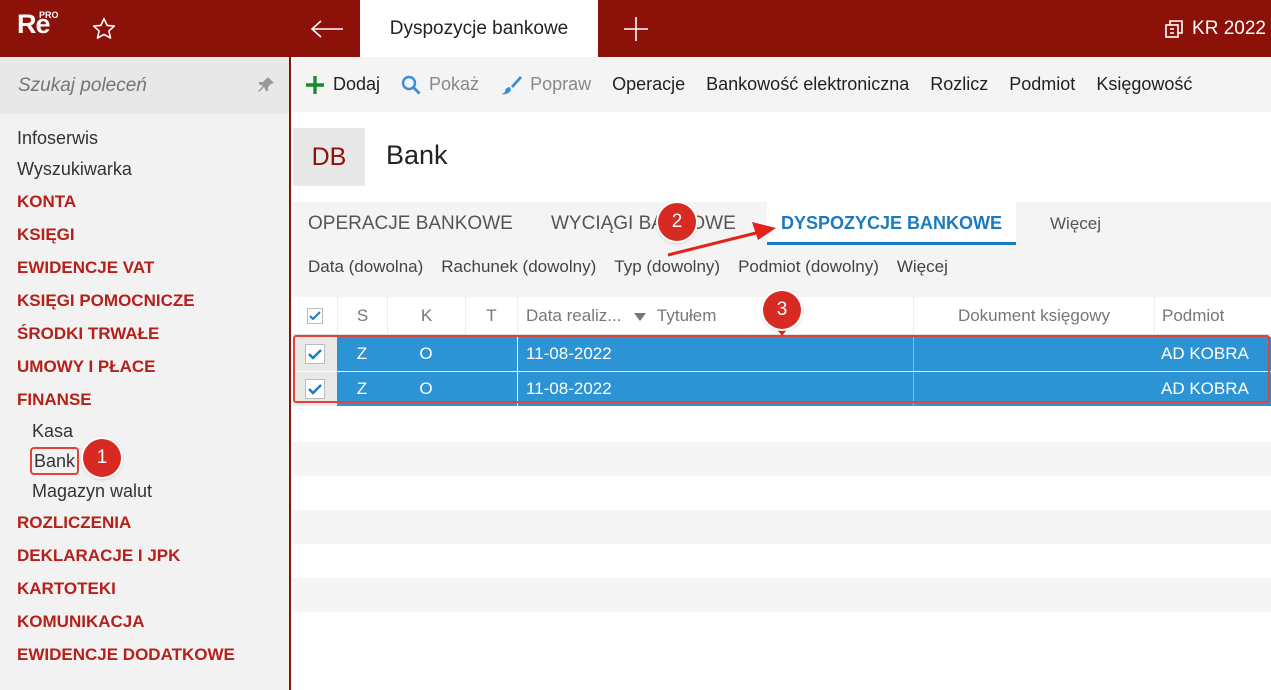 The height and width of the screenshot is (690, 1271). Describe the element at coordinates (782, 310) in the screenshot. I see `step-marker-3: 3` at that location.